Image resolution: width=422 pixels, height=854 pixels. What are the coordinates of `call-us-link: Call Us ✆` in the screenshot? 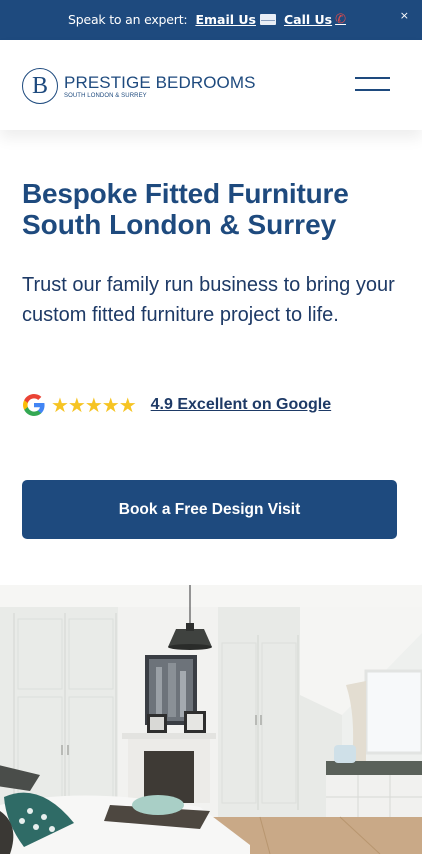 It's located at (315, 19).